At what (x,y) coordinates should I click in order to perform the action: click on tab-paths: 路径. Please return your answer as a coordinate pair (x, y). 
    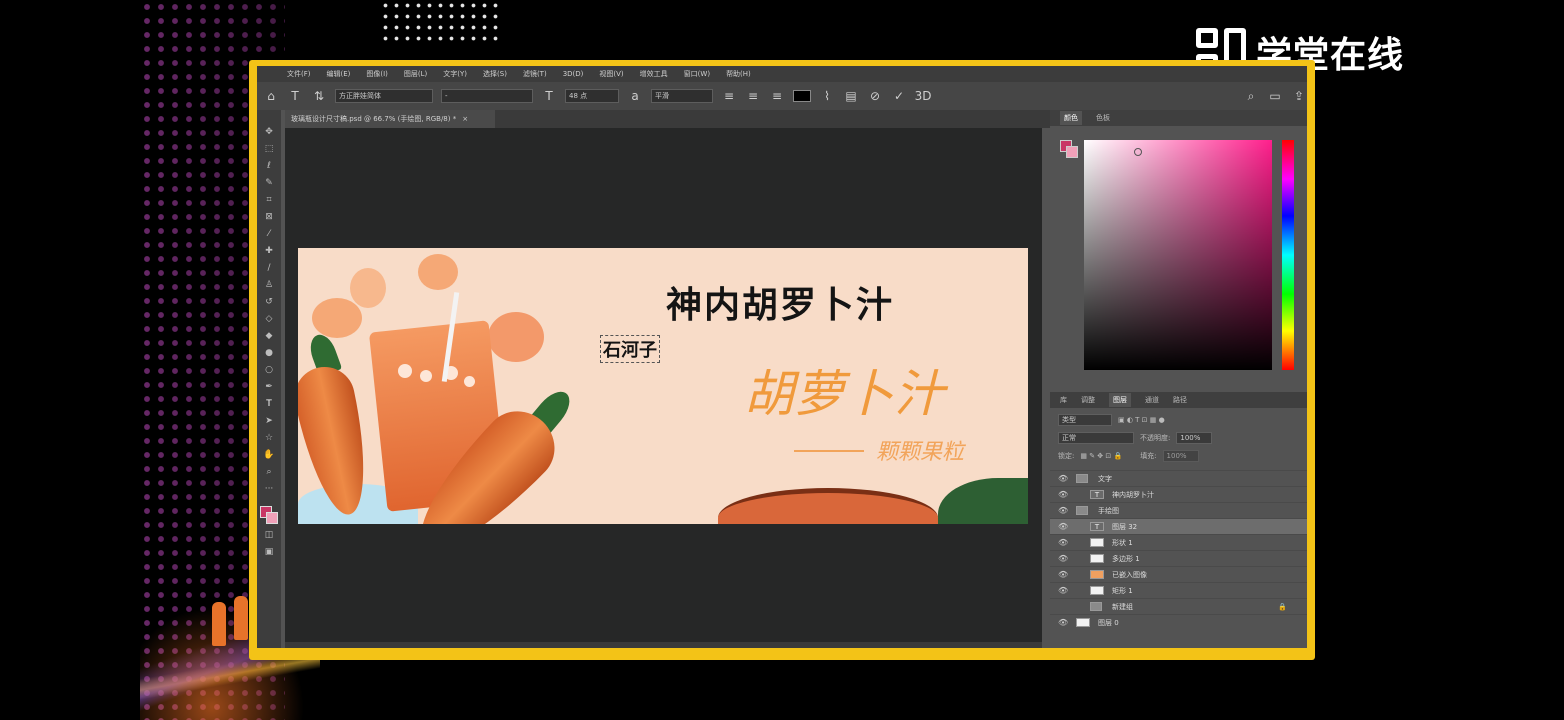
    Looking at the image, I should click on (1180, 400).